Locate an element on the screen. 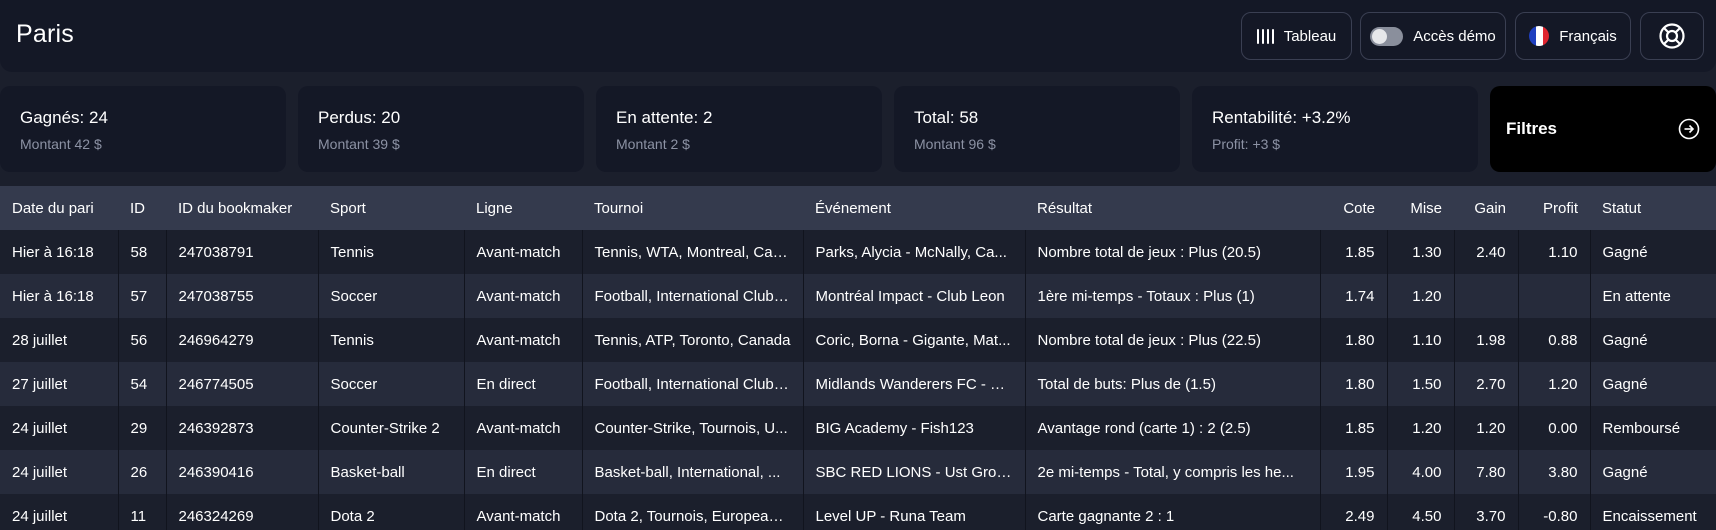  stat-main: Total: 58 is located at coordinates (946, 117).